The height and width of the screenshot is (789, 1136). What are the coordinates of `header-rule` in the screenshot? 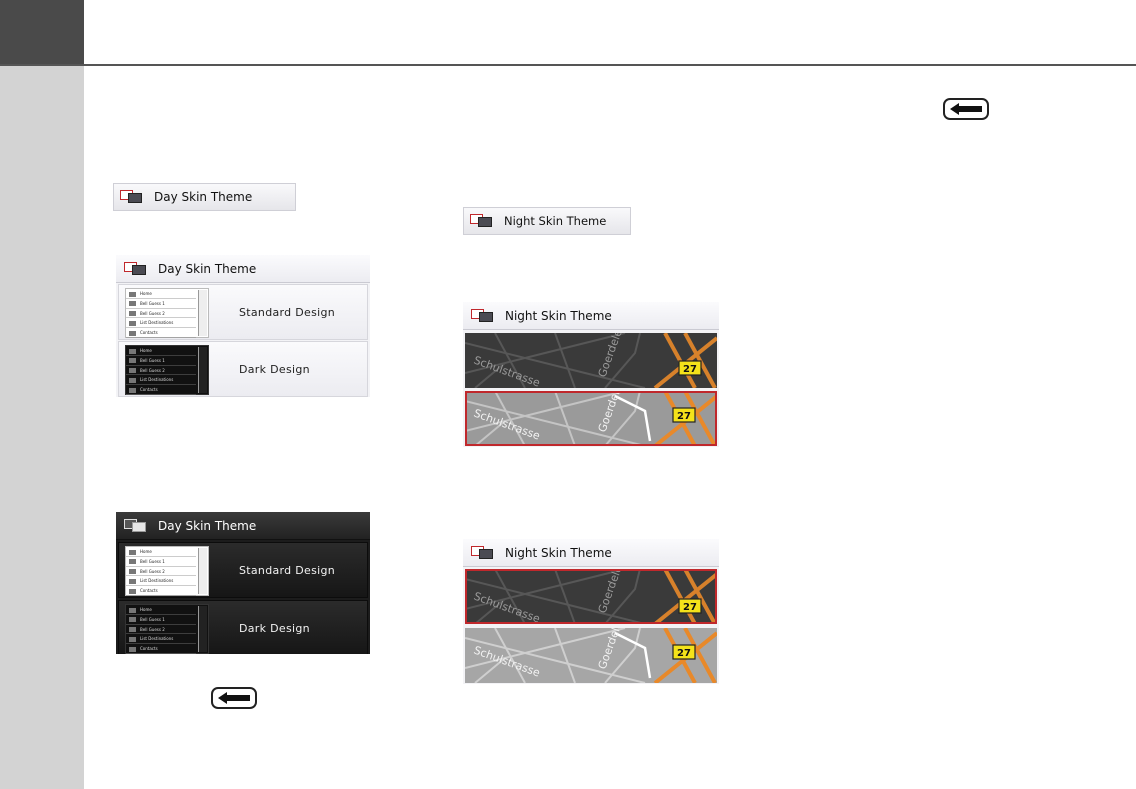 It's located at (568, 65).